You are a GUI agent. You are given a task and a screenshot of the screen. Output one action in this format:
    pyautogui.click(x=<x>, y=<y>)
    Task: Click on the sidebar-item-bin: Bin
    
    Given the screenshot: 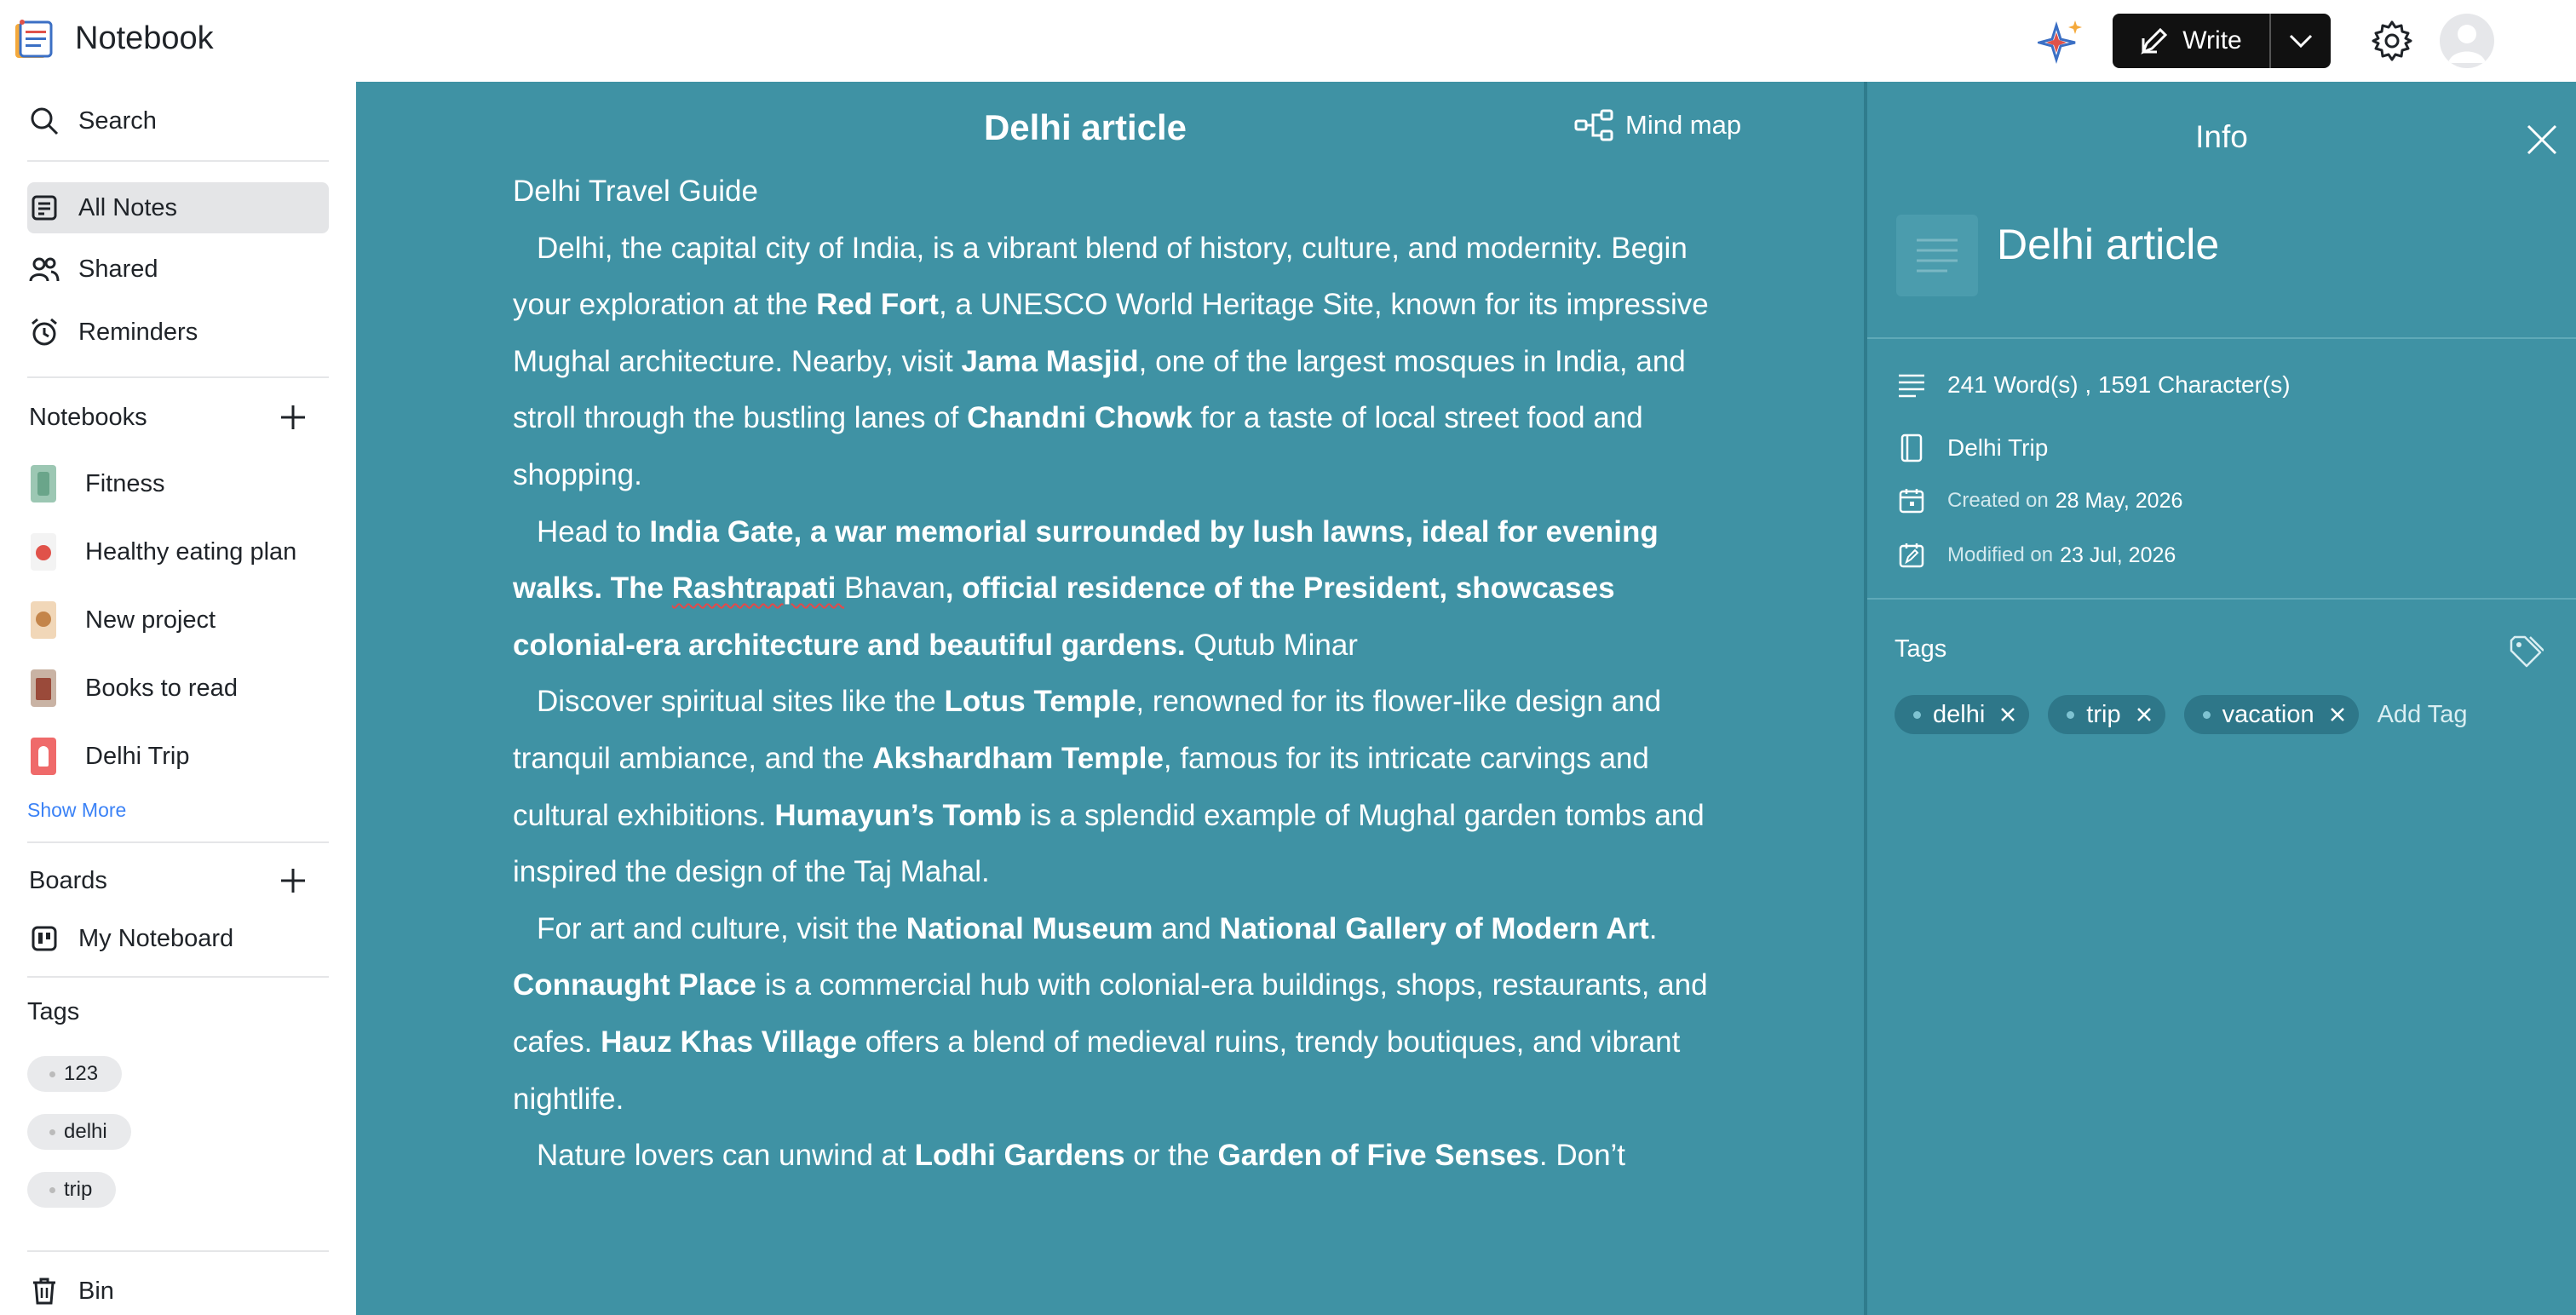 What is the action you would take?
    pyautogui.click(x=178, y=1291)
    